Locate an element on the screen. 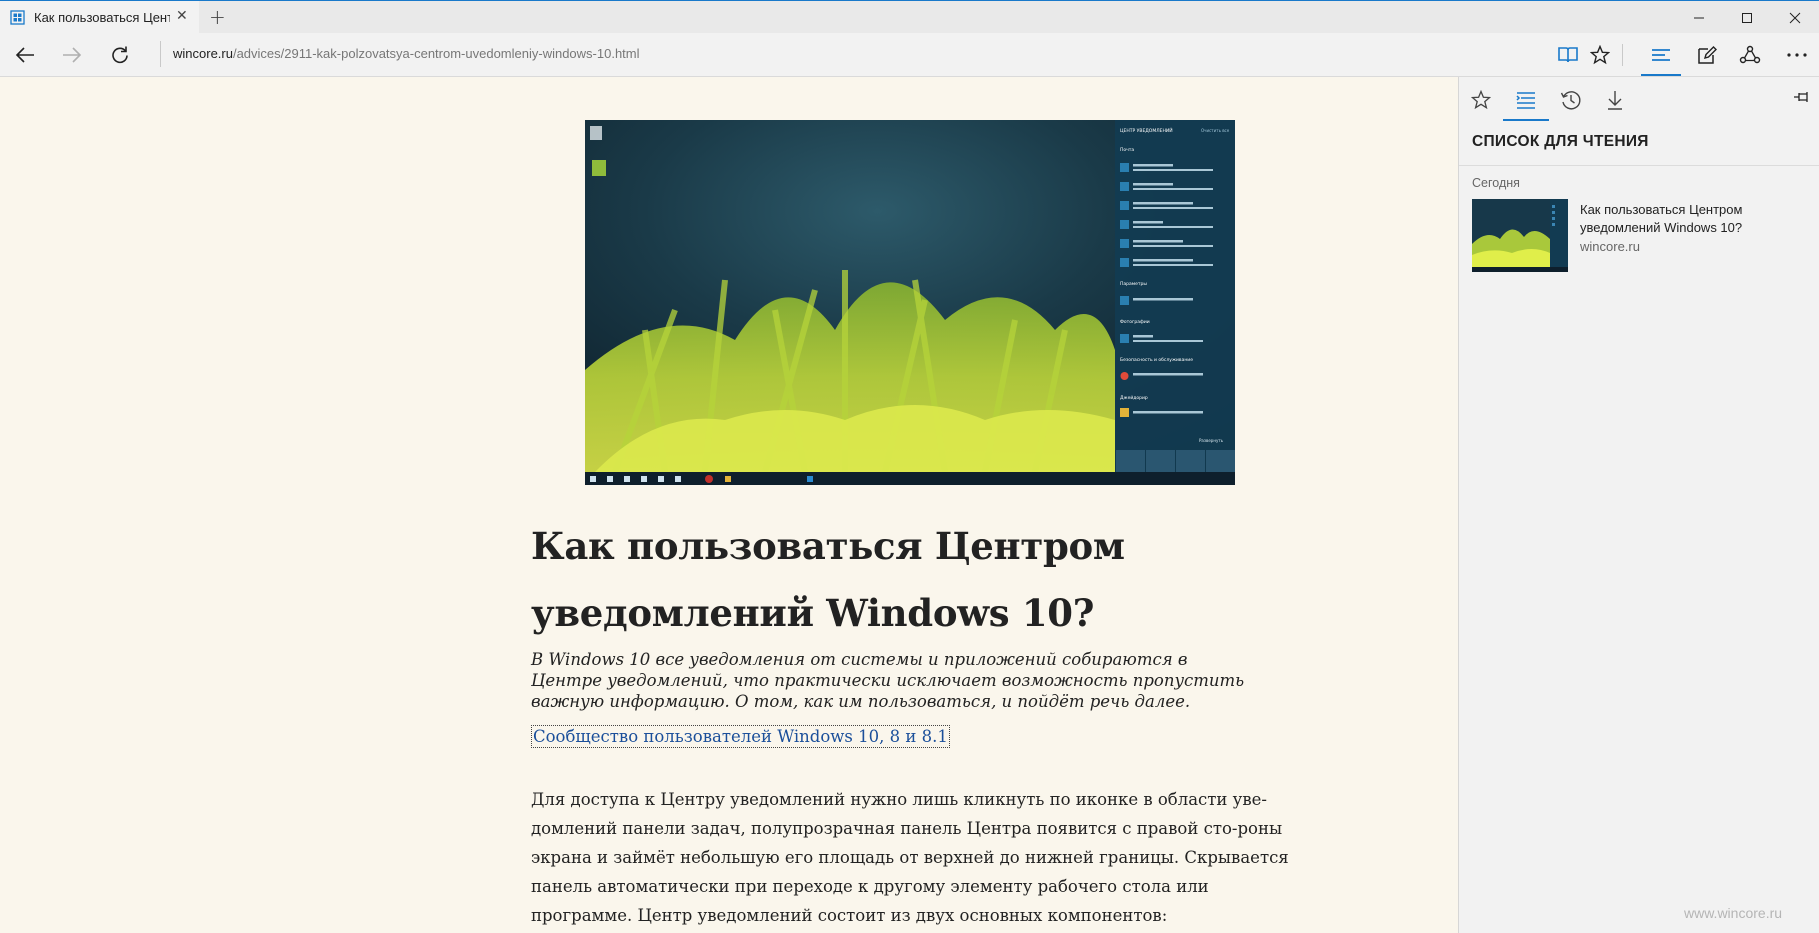 This screenshot has width=1819, height=933. minimize-icon is located at coordinates (1699, 17).